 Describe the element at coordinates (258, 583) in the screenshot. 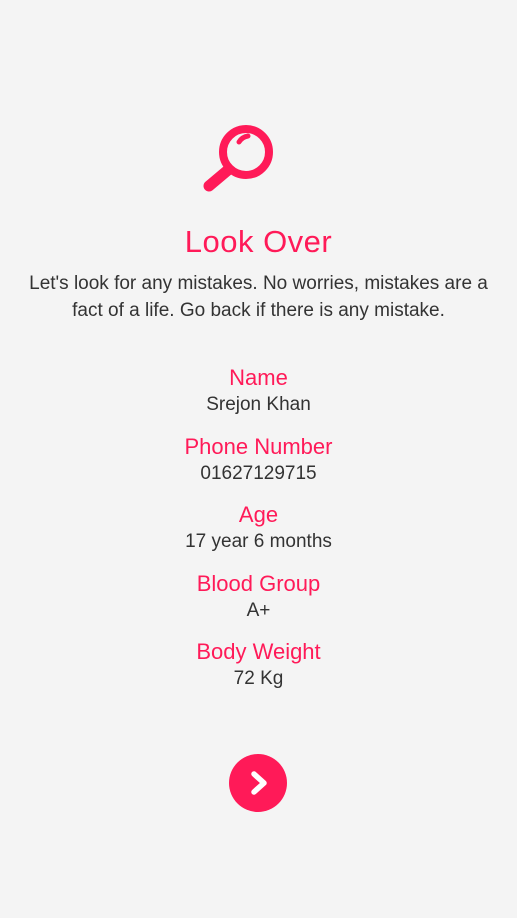

I see `detail-label: Blood Group` at that location.